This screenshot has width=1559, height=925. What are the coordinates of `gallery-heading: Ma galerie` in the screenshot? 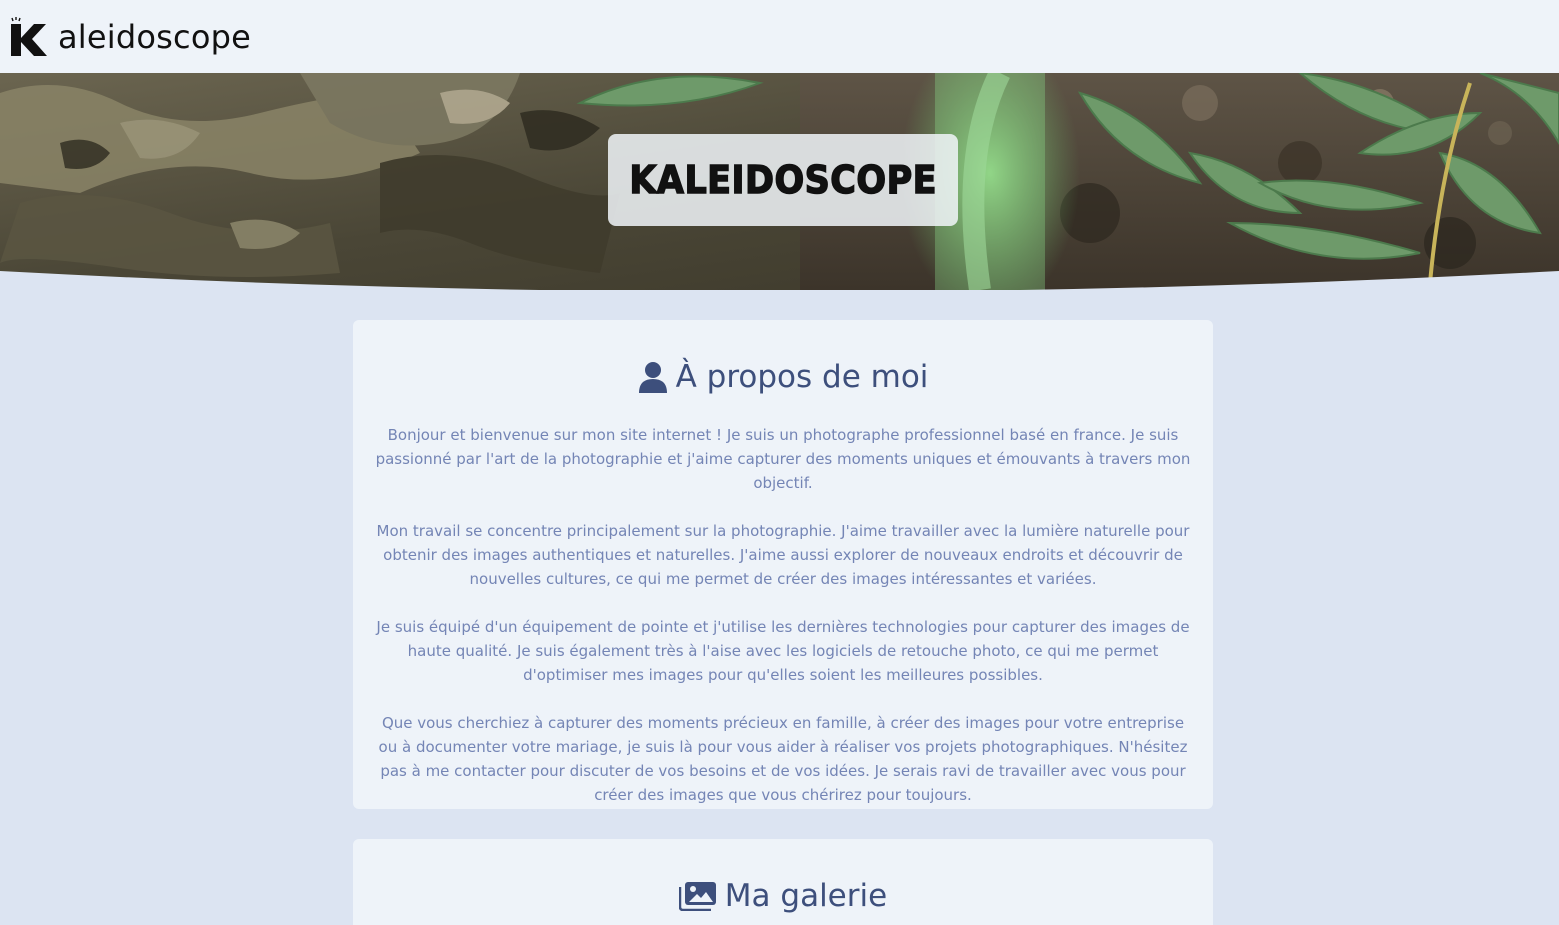 It's located at (783, 896).